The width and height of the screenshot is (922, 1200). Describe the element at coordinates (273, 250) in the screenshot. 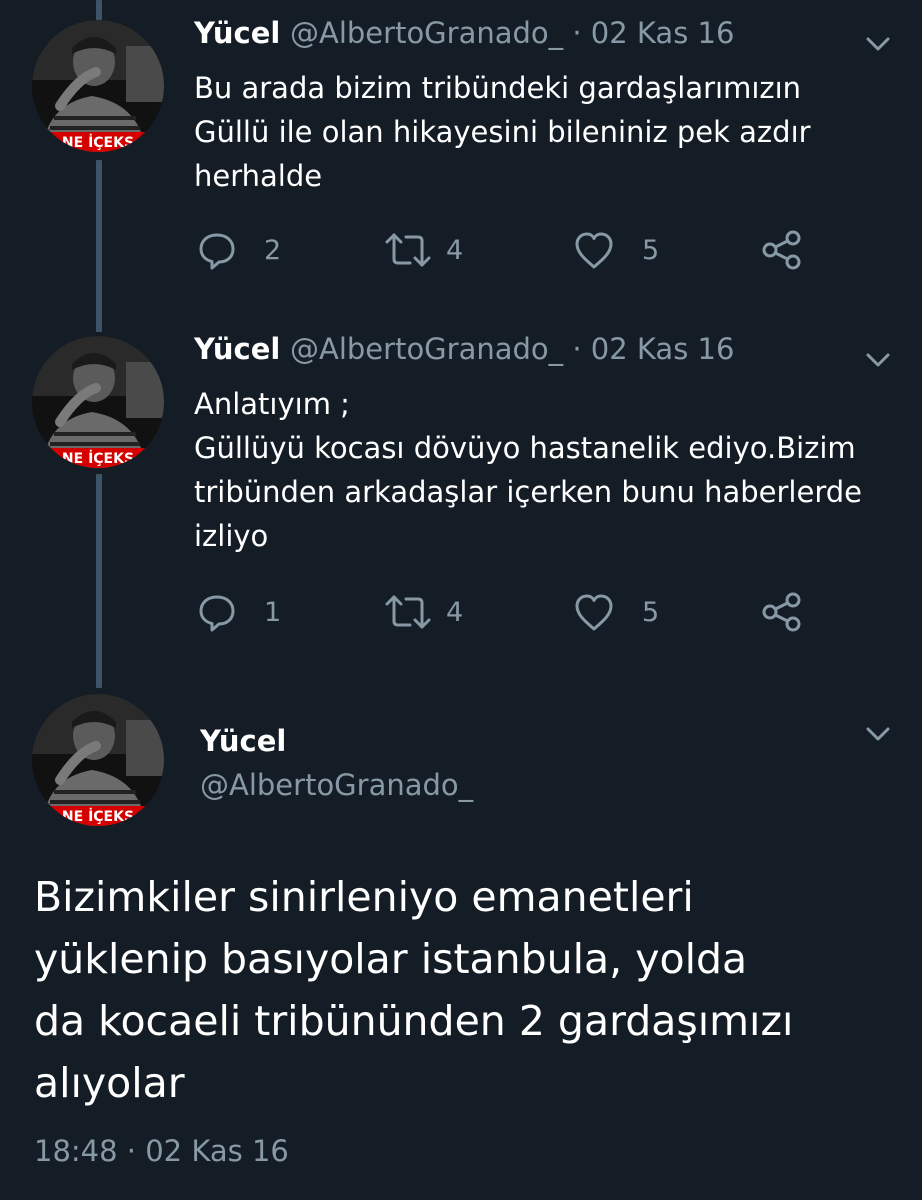

I see `reply-count: 2` at that location.